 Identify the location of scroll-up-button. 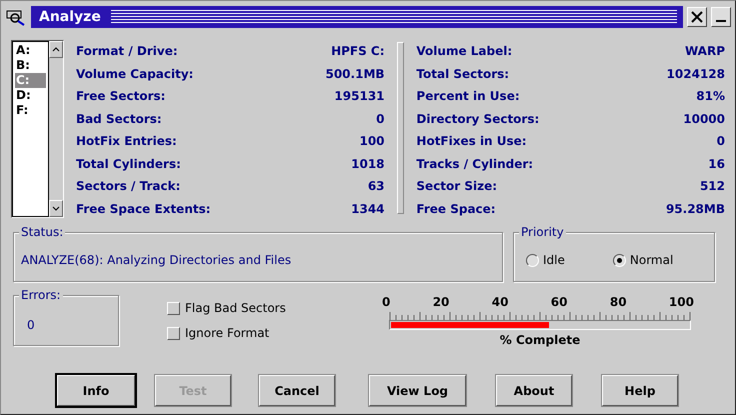
(55, 49).